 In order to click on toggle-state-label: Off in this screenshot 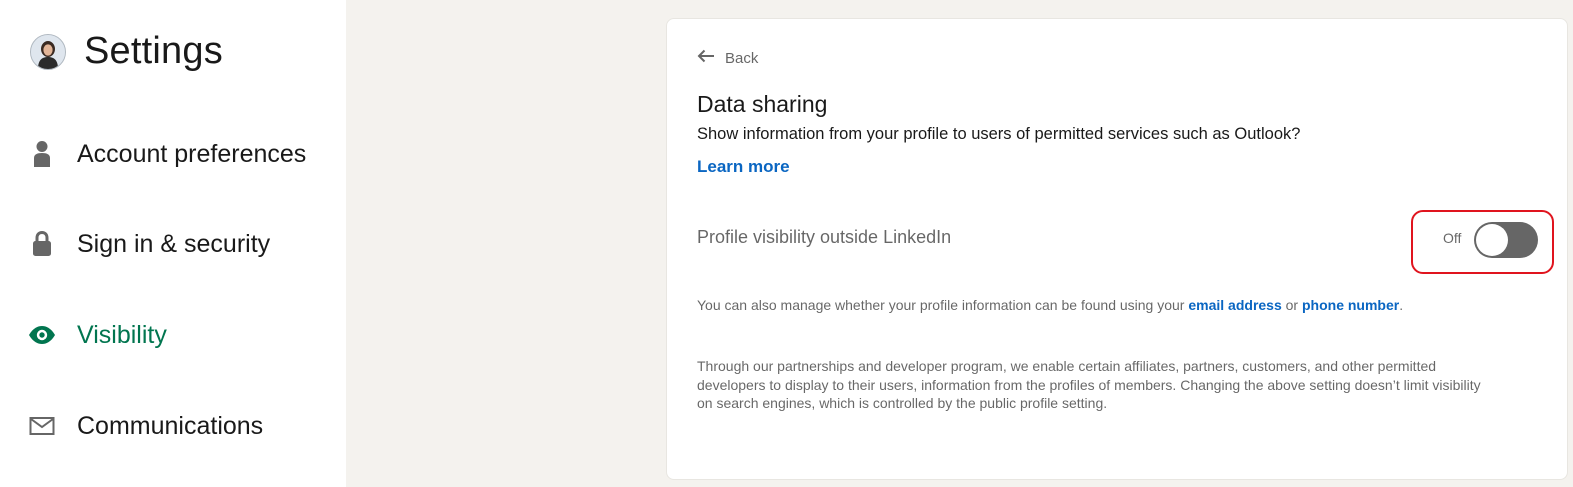, I will do `click(1452, 238)`.